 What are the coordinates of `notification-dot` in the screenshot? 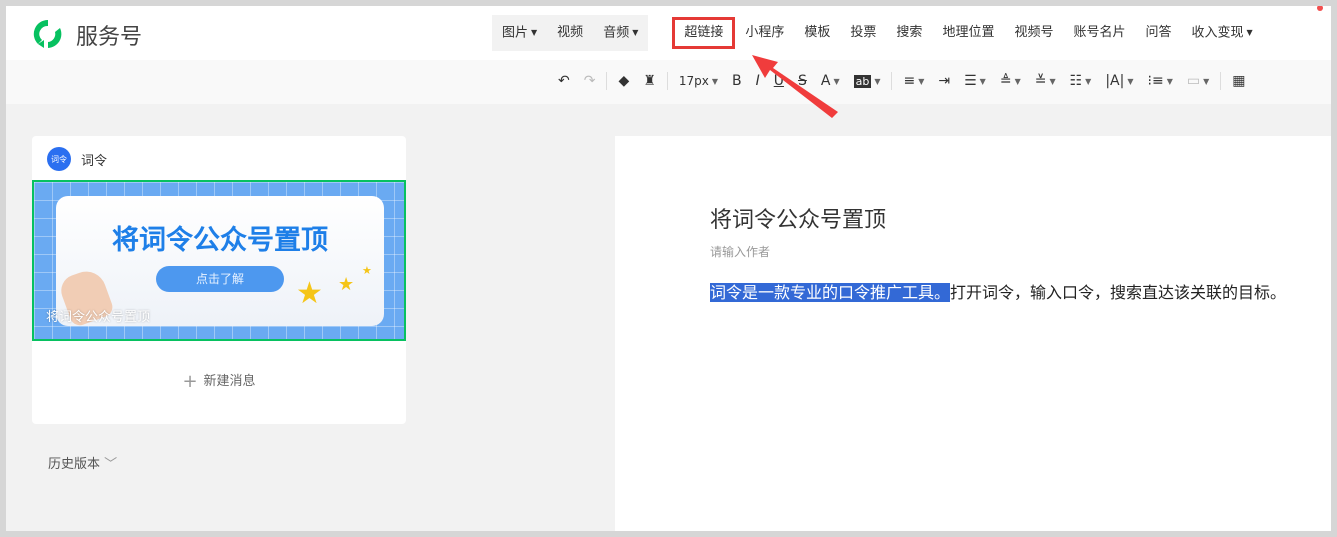 It's located at (1320, 8).